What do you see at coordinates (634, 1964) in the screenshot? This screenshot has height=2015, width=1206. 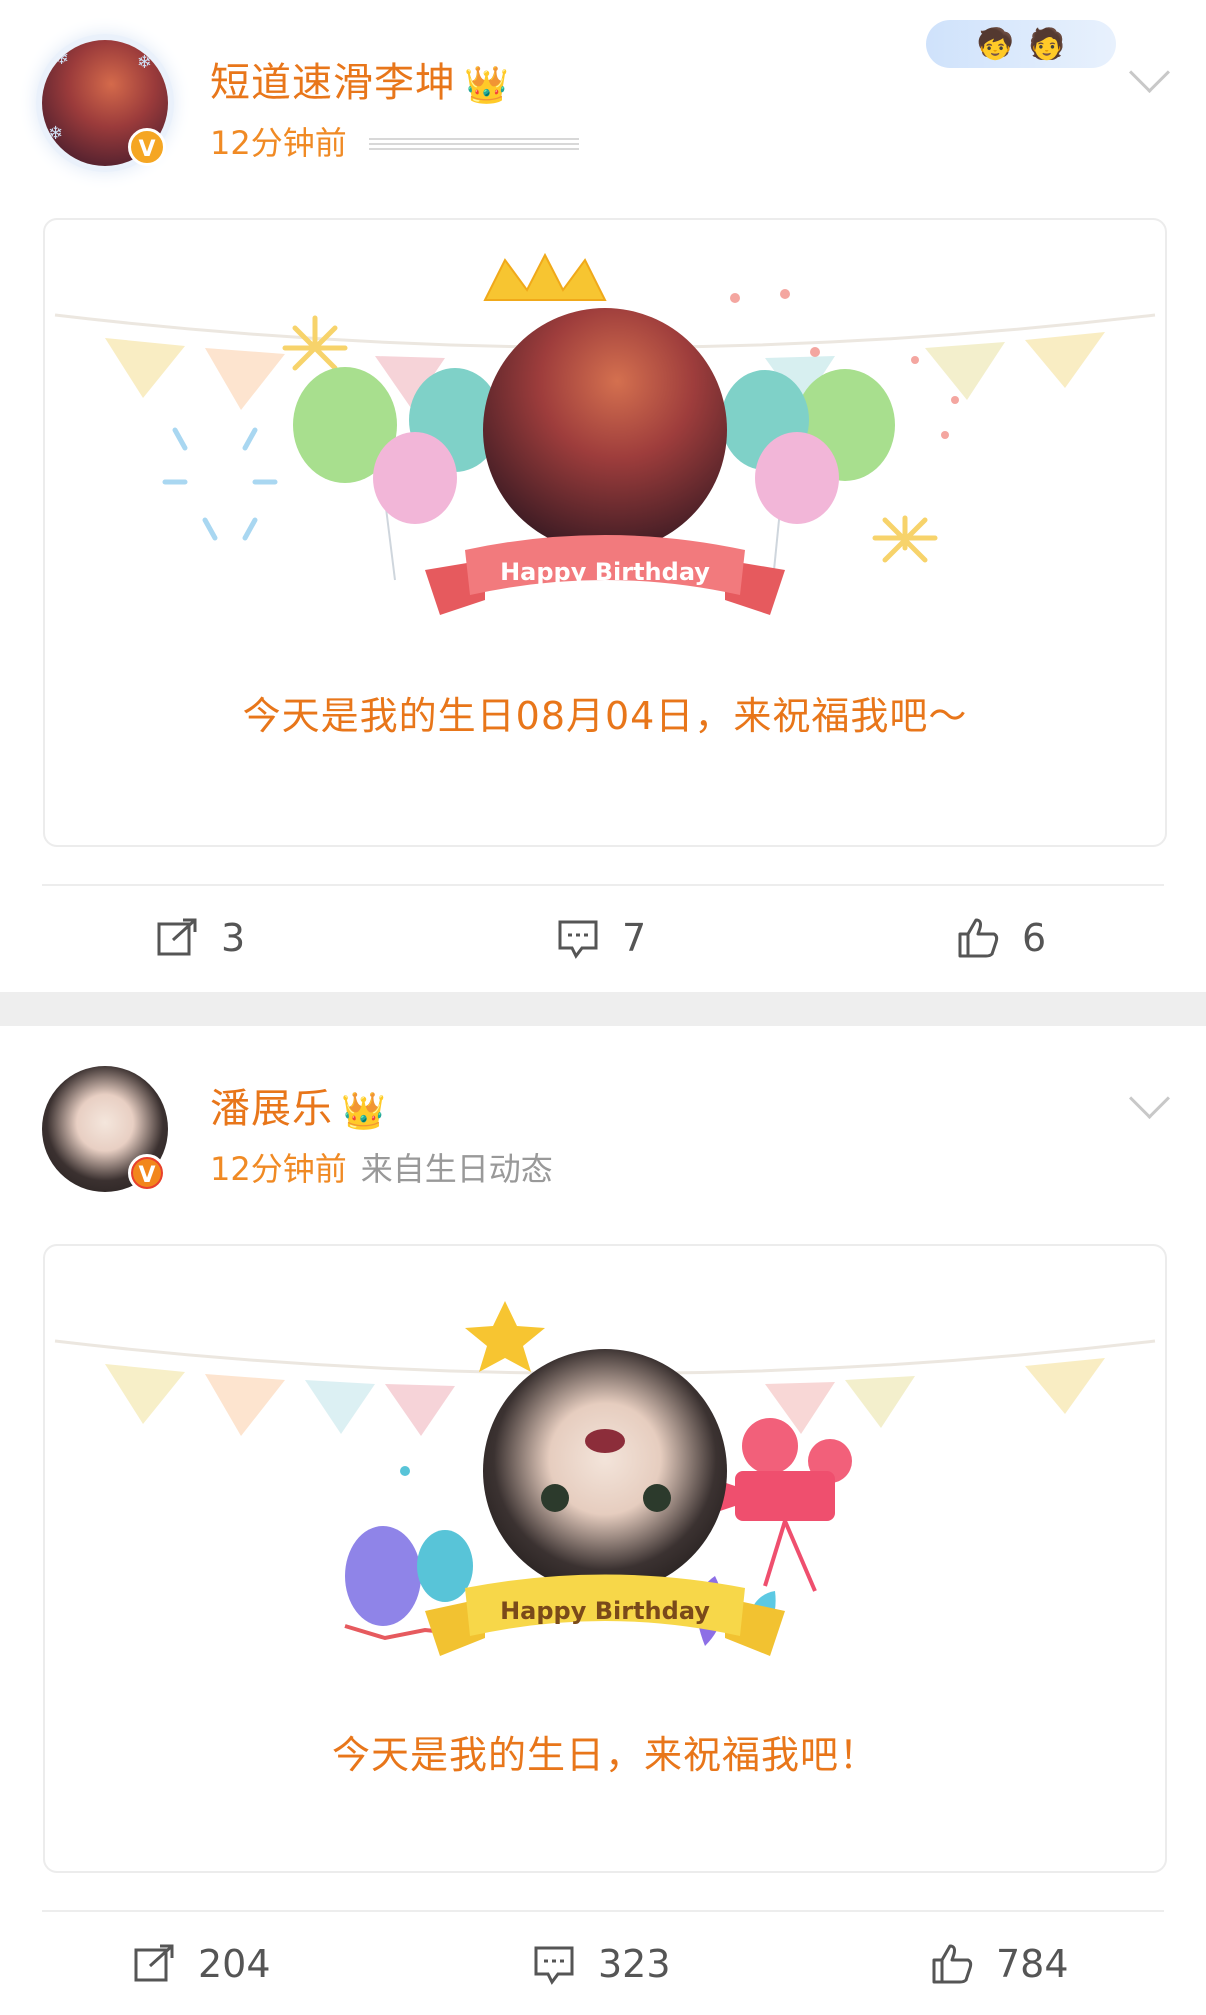 I see `comment-count: 323` at bounding box center [634, 1964].